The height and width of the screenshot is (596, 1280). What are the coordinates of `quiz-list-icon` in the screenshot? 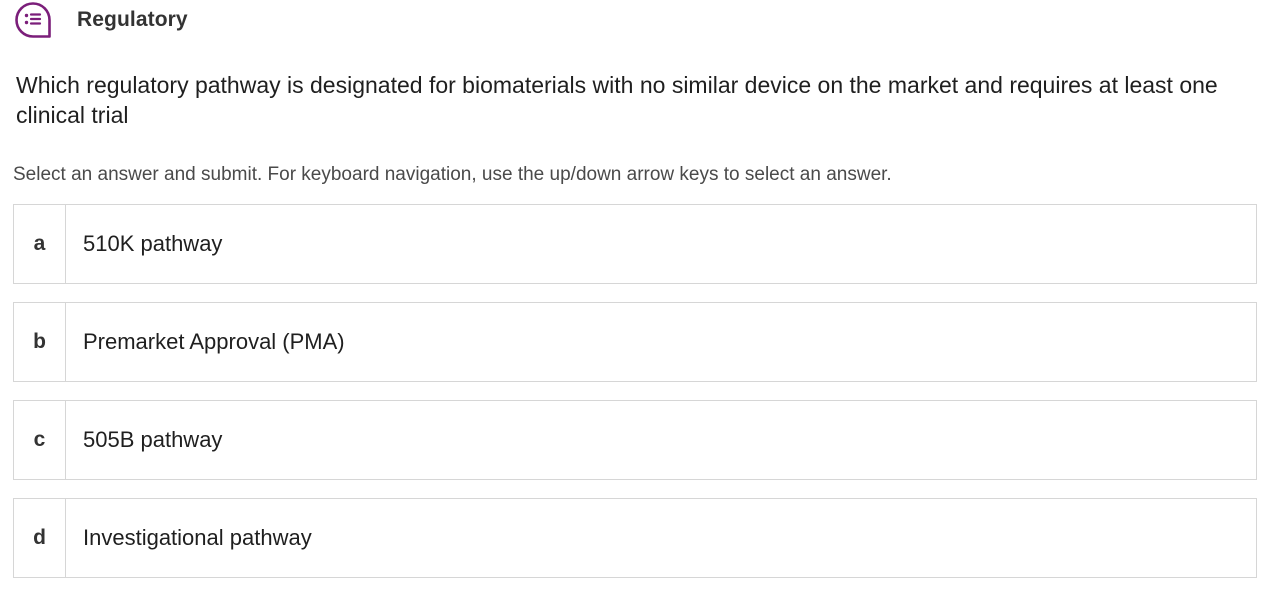 It's located at (33, 20).